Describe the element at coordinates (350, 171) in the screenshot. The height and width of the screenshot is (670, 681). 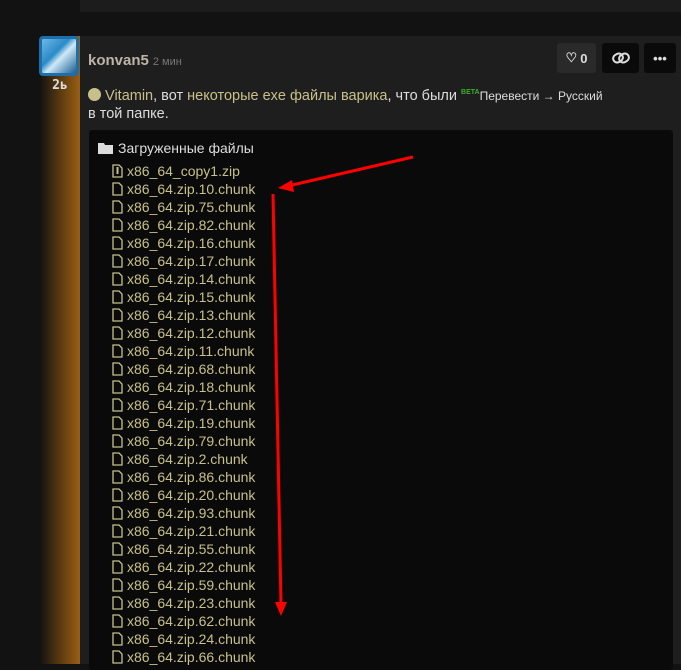
I see `annotation-arrow-horizontal` at that location.